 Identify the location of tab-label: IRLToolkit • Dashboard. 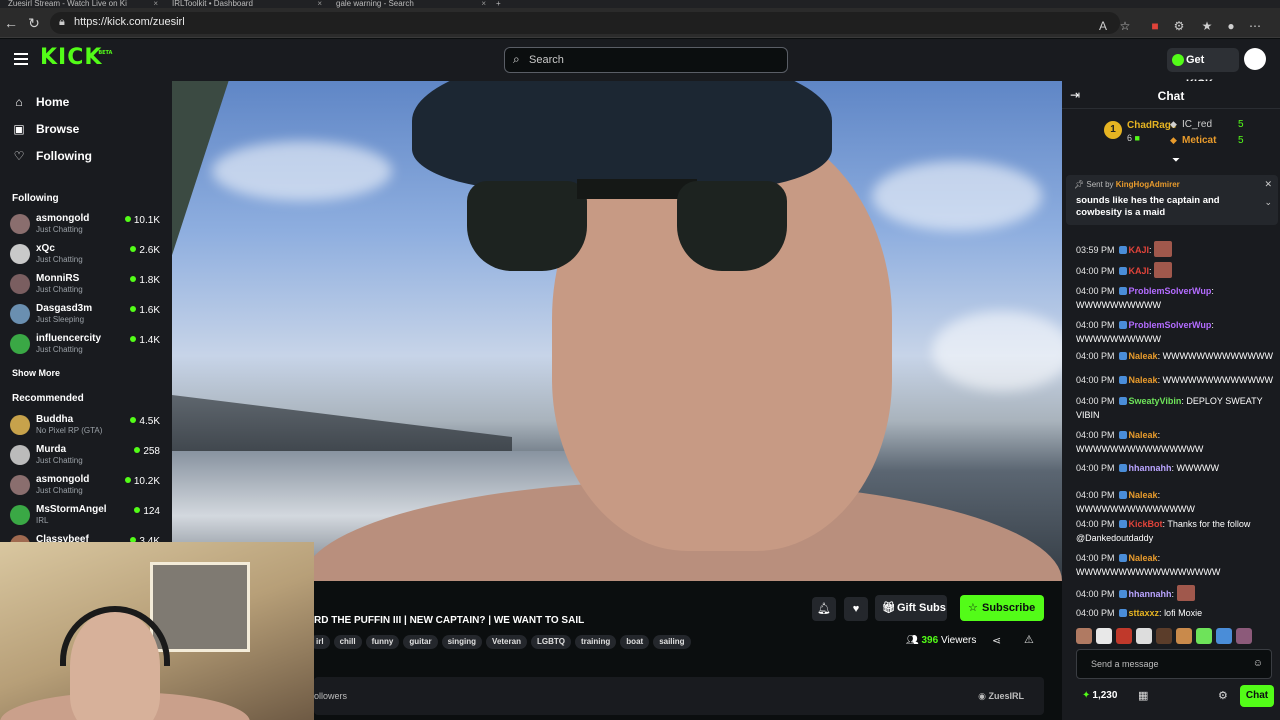
(212, 4).